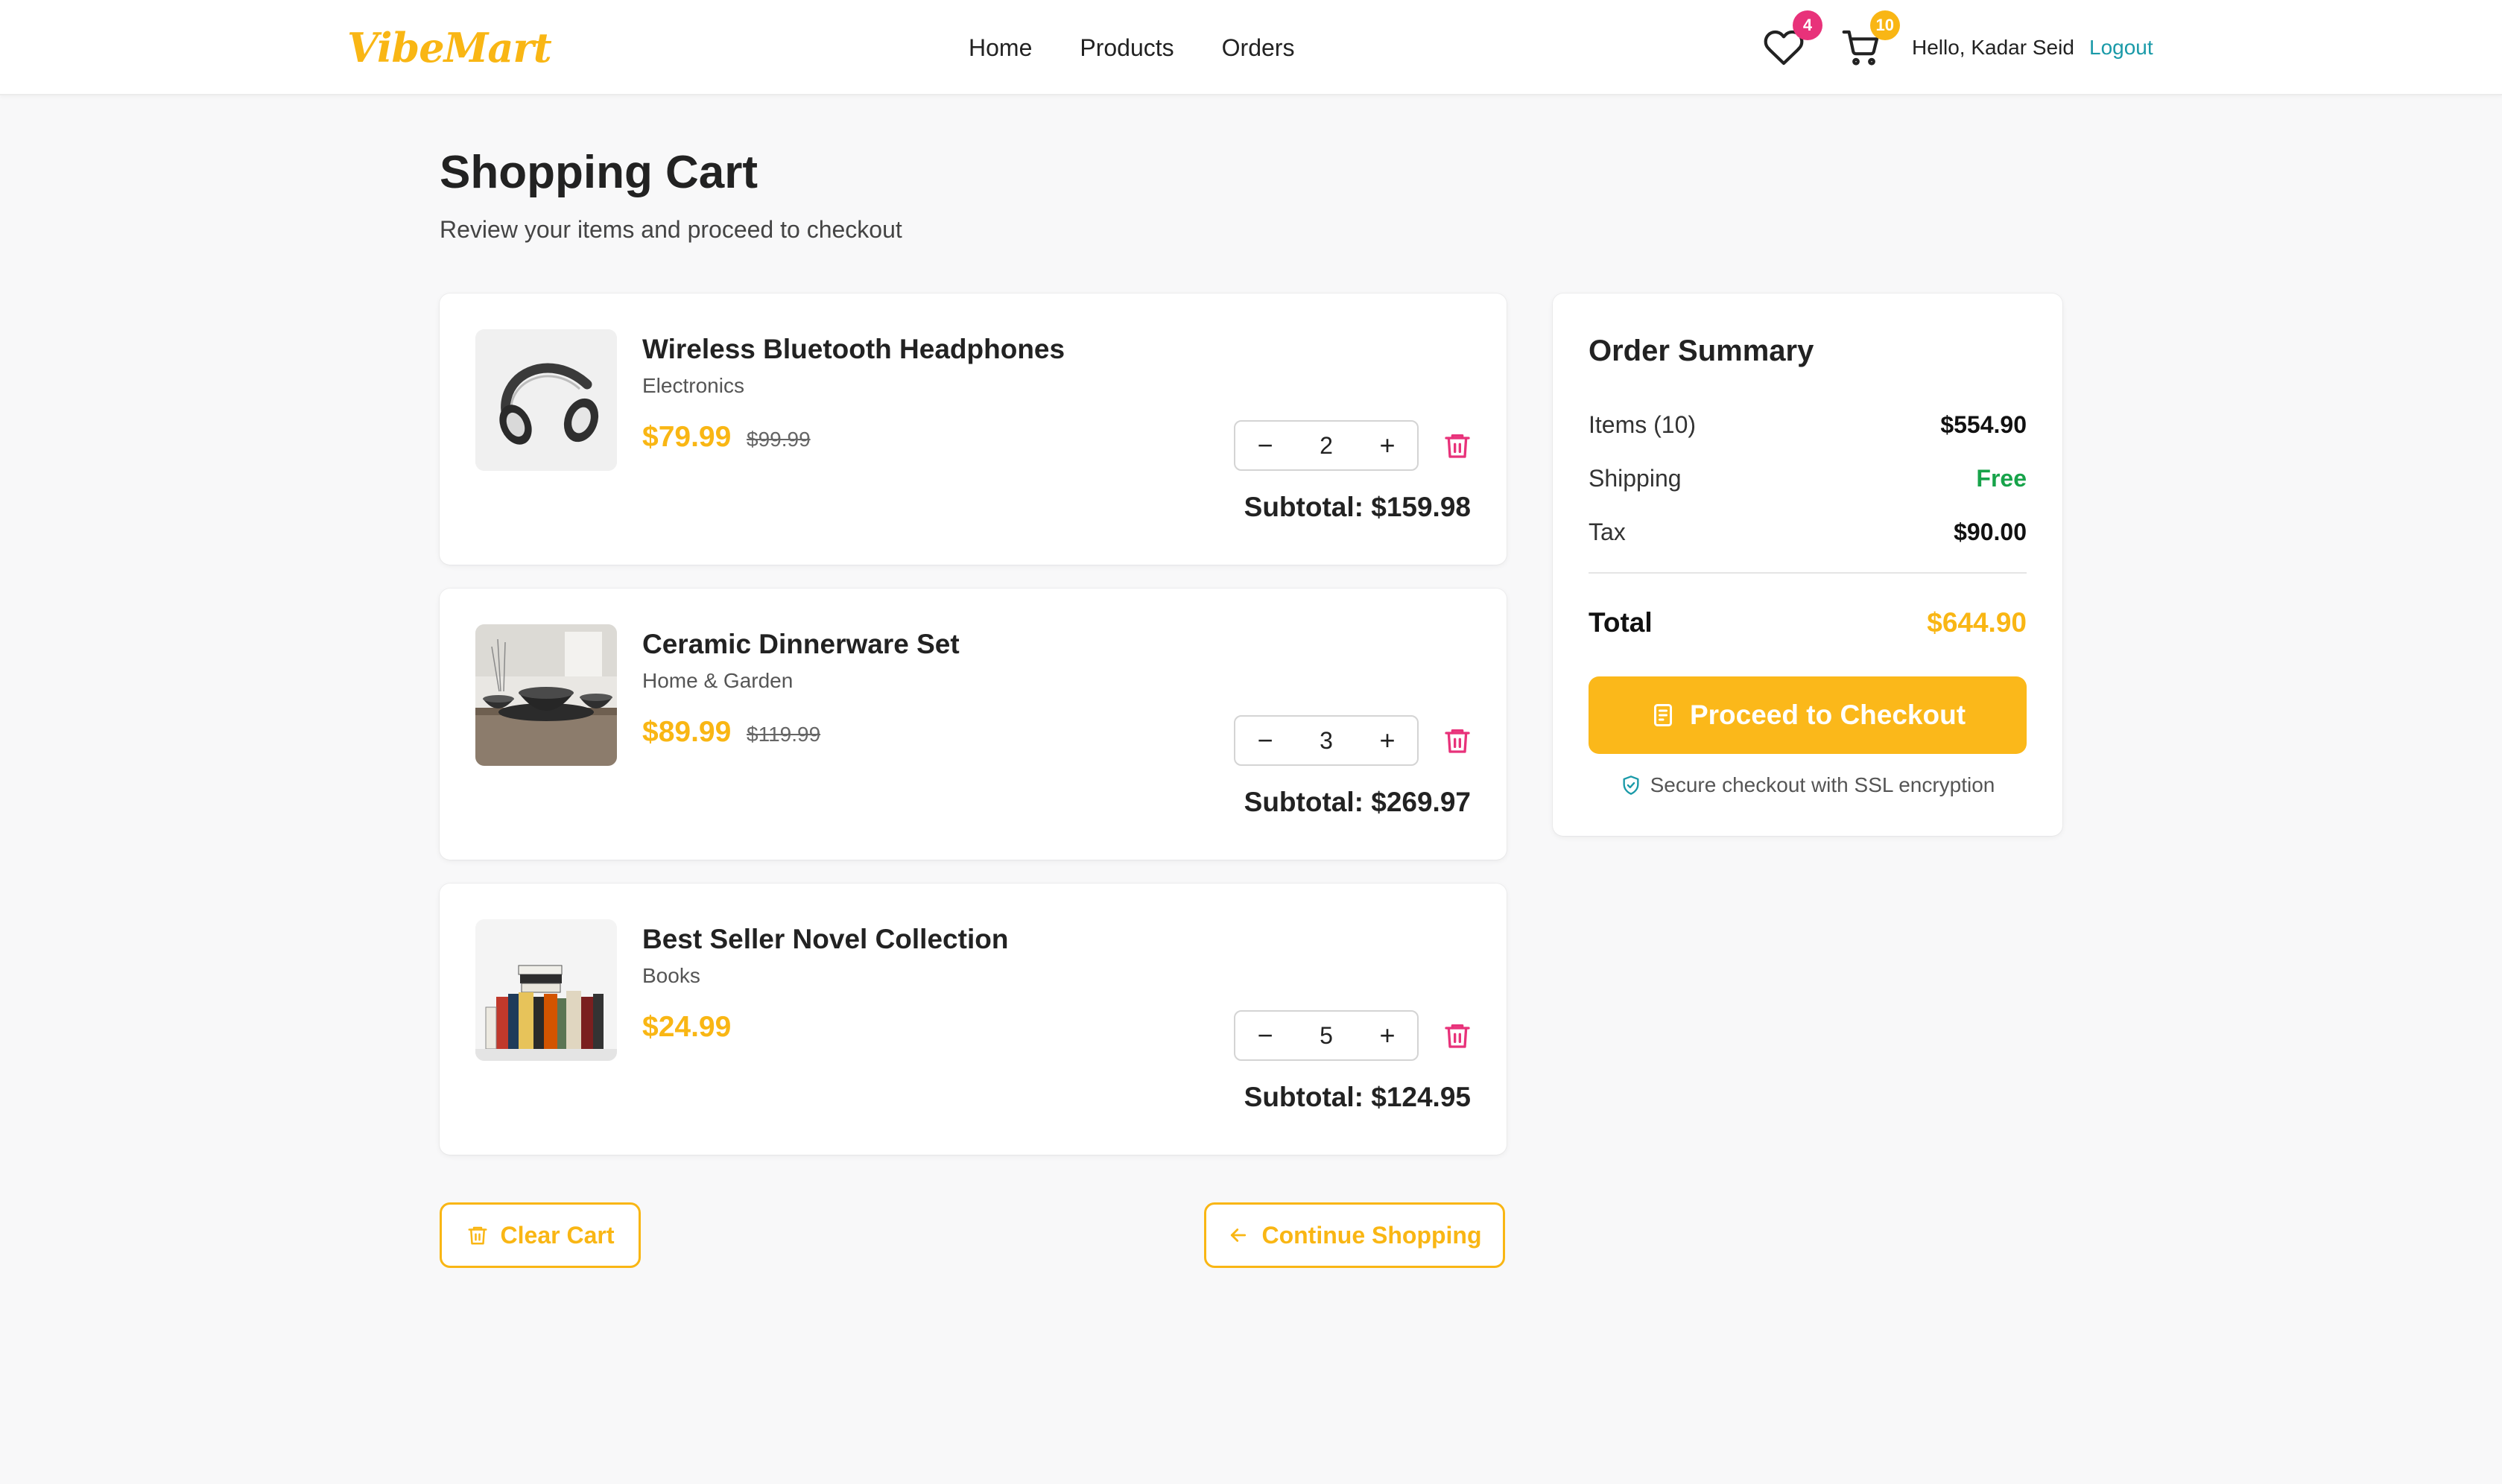 The image size is (2502, 1484). I want to click on headphones-image, so click(546, 400).